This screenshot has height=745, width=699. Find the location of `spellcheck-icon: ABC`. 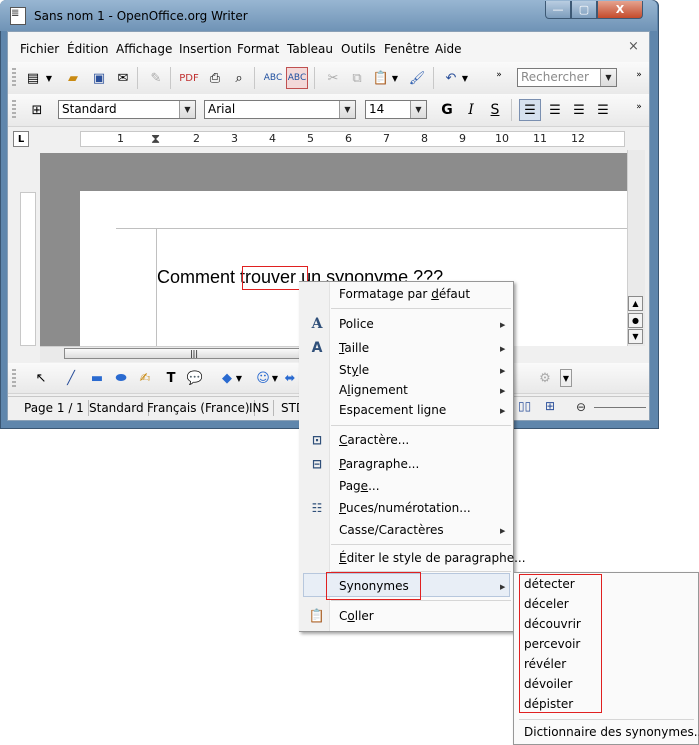

spellcheck-icon: ABC is located at coordinates (273, 78).